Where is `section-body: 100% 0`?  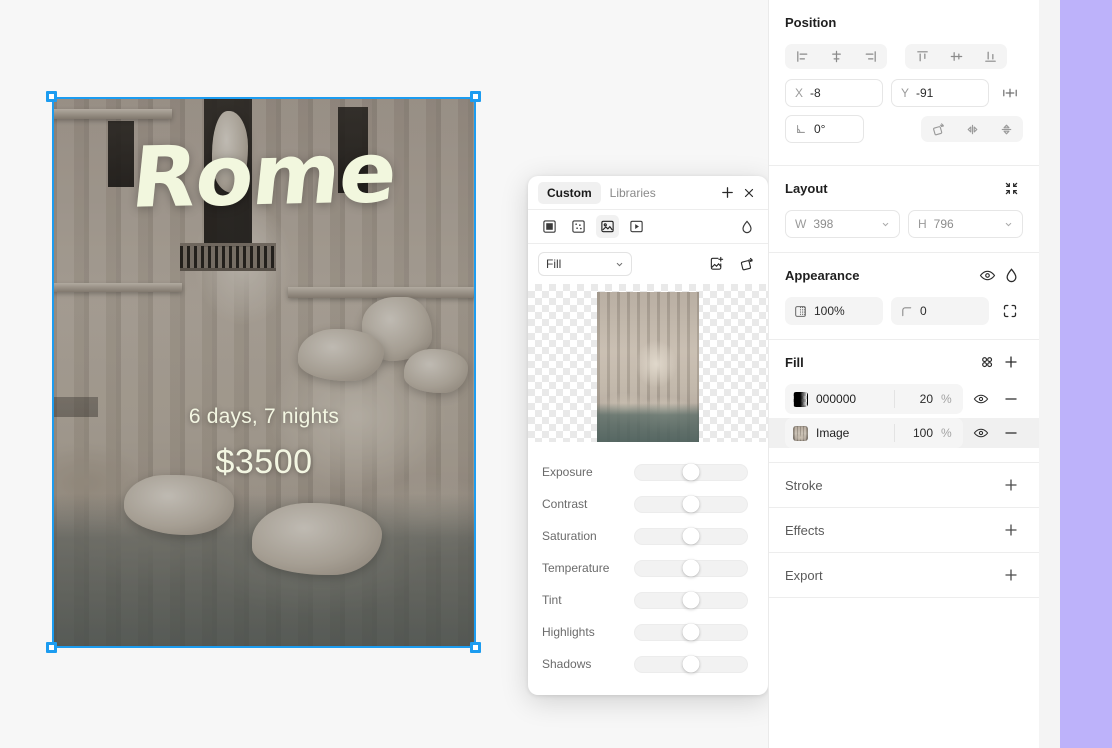
section-body: 100% 0 is located at coordinates (904, 318).